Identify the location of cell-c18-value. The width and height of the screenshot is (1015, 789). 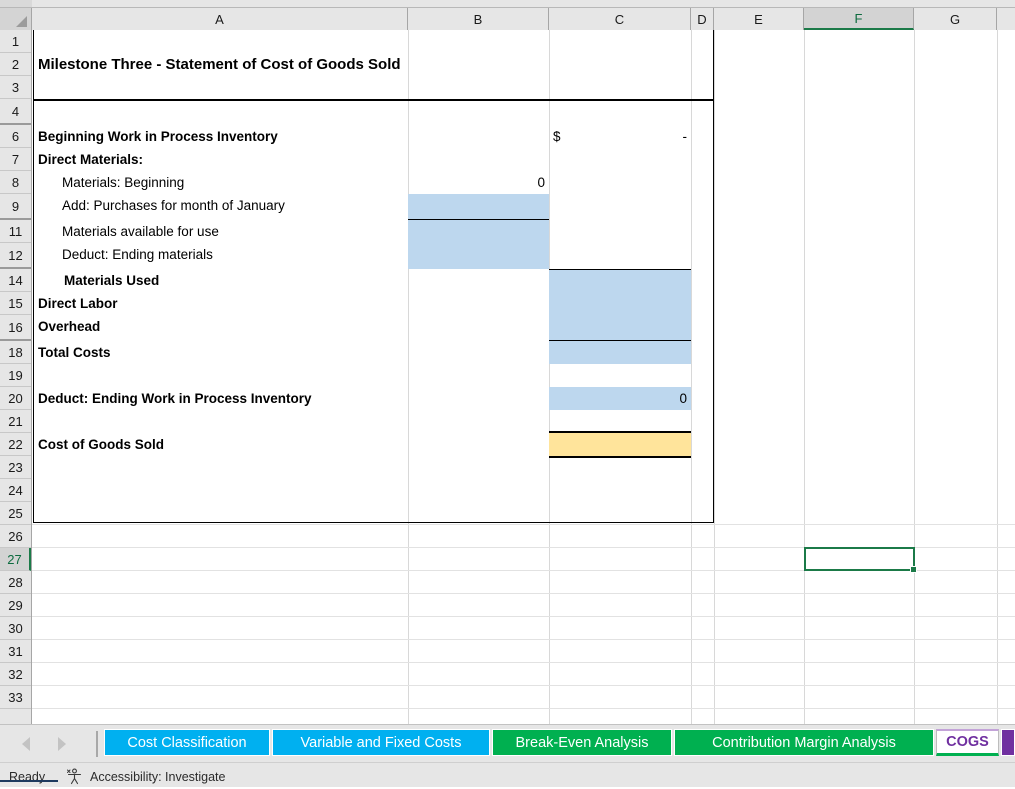
(620, 352).